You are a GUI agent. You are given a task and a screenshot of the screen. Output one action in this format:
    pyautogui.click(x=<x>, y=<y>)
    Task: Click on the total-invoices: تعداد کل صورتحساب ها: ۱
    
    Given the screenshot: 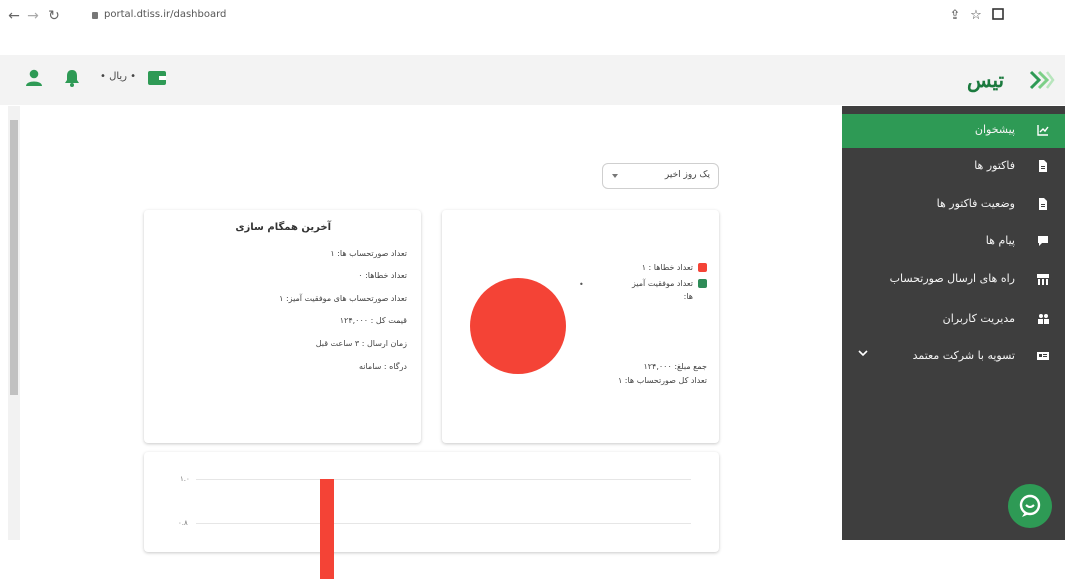 What is the action you would take?
    pyautogui.click(x=662, y=380)
    